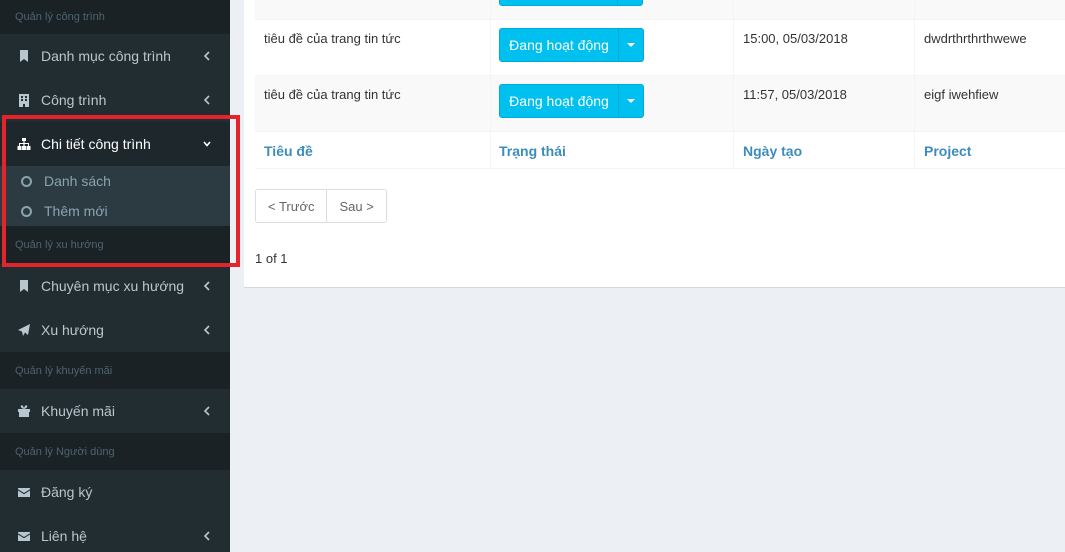 The height and width of the screenshot is (552, 1065). Describe the element at coordinates (795, 94) in the screenshot. I see `cell-created: 11:57, 05/03/2018` at that location.